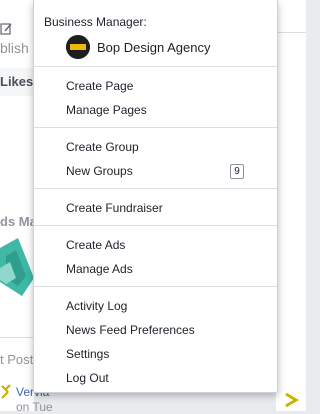  What do you see at coordinates (34, 407) in the screenshot?
I see `post-timestamp: on Tue` at bounding box center [34, 407].